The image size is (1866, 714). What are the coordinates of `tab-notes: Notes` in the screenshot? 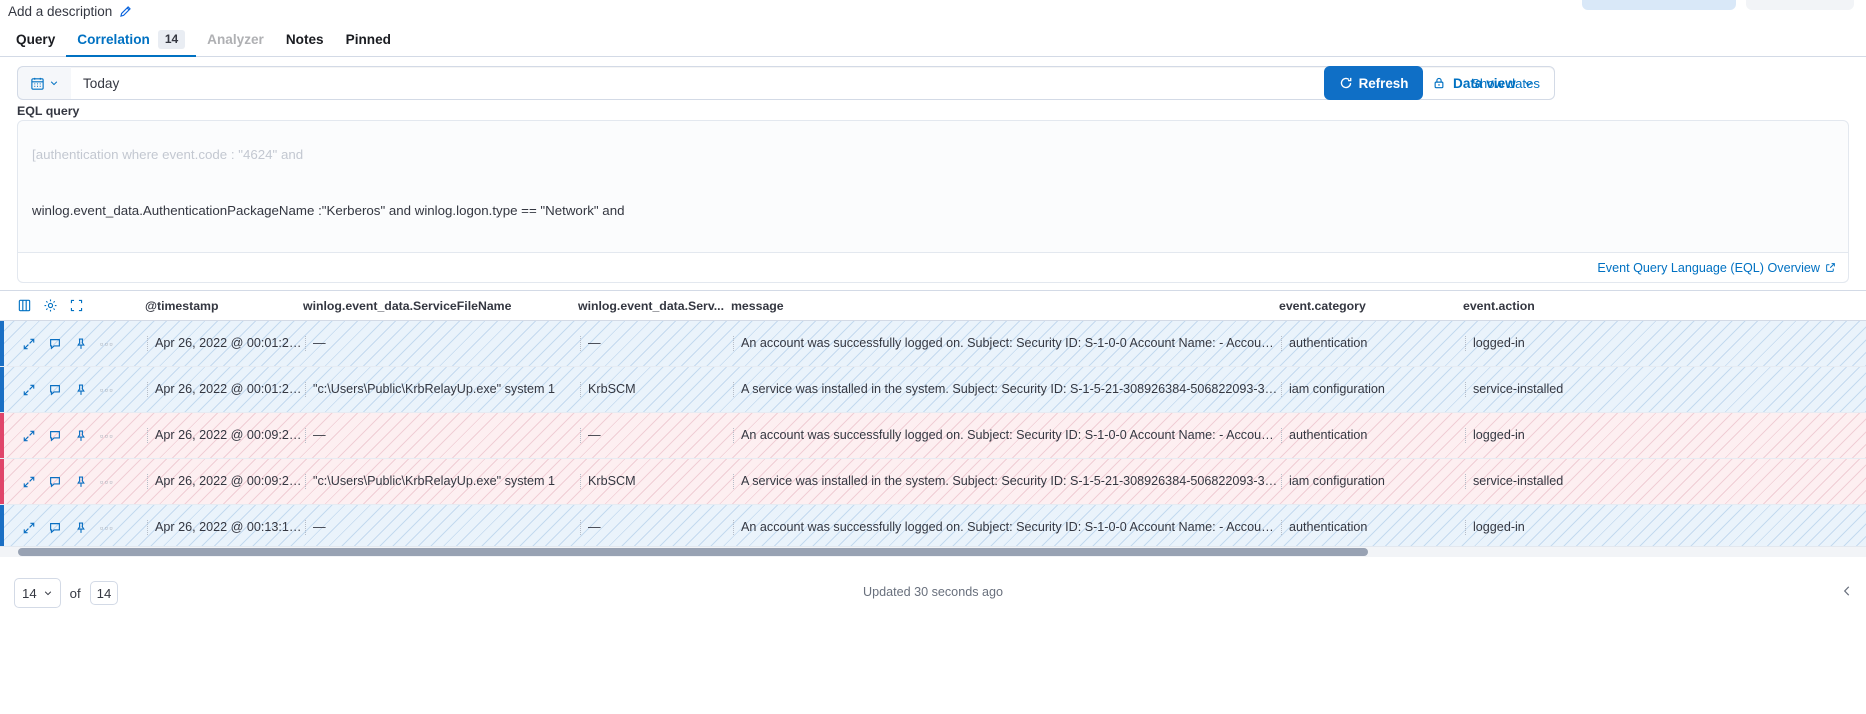 It's located at (305, 40).